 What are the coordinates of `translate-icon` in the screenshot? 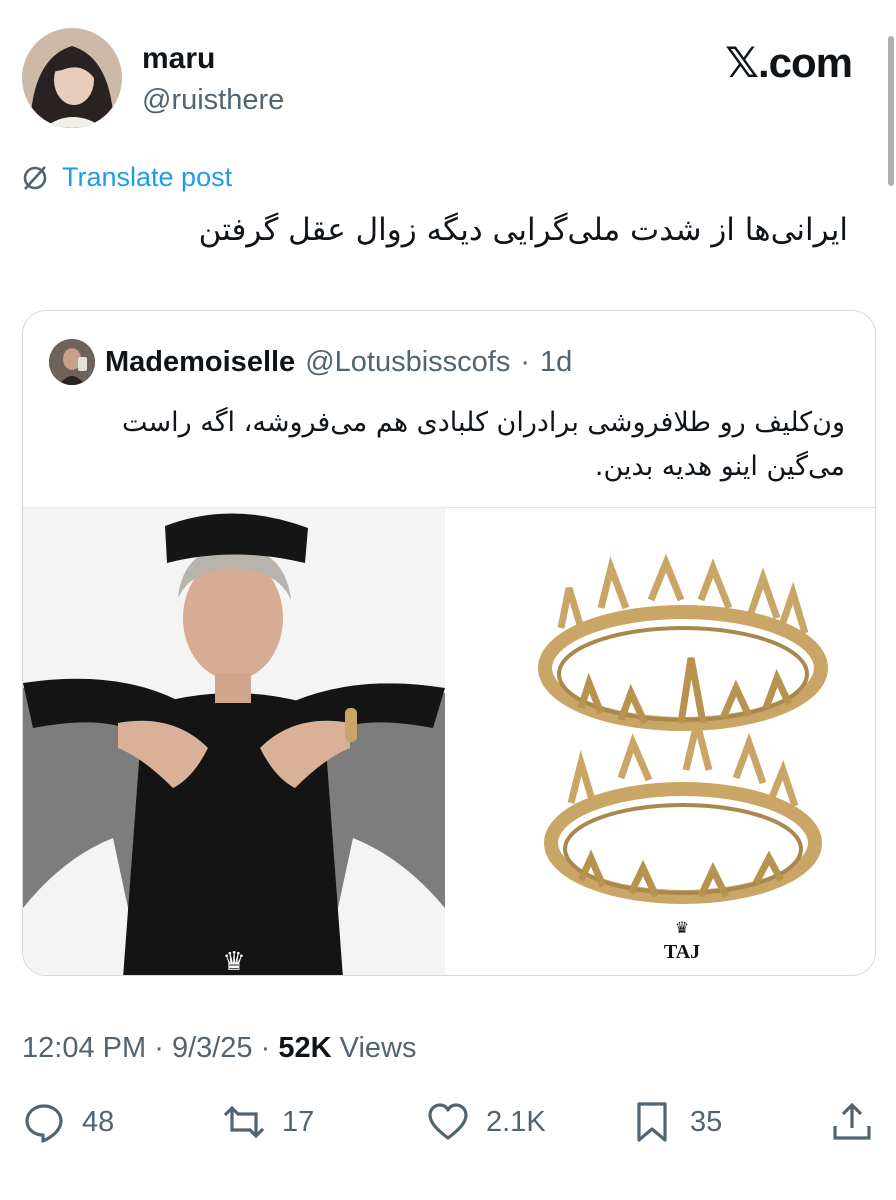 It's located at (35, 177).